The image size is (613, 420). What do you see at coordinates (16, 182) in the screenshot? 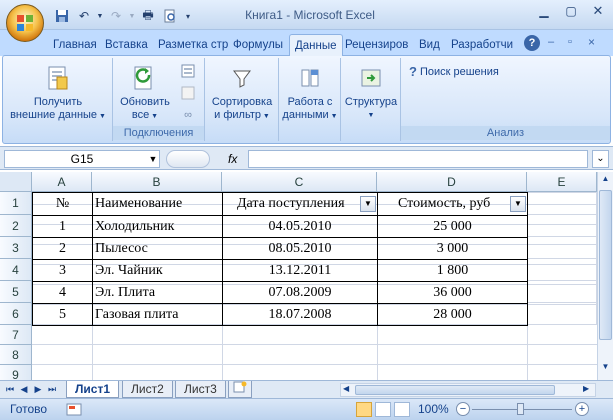
I see `select-all-corner` at bounding box center [16, 182].